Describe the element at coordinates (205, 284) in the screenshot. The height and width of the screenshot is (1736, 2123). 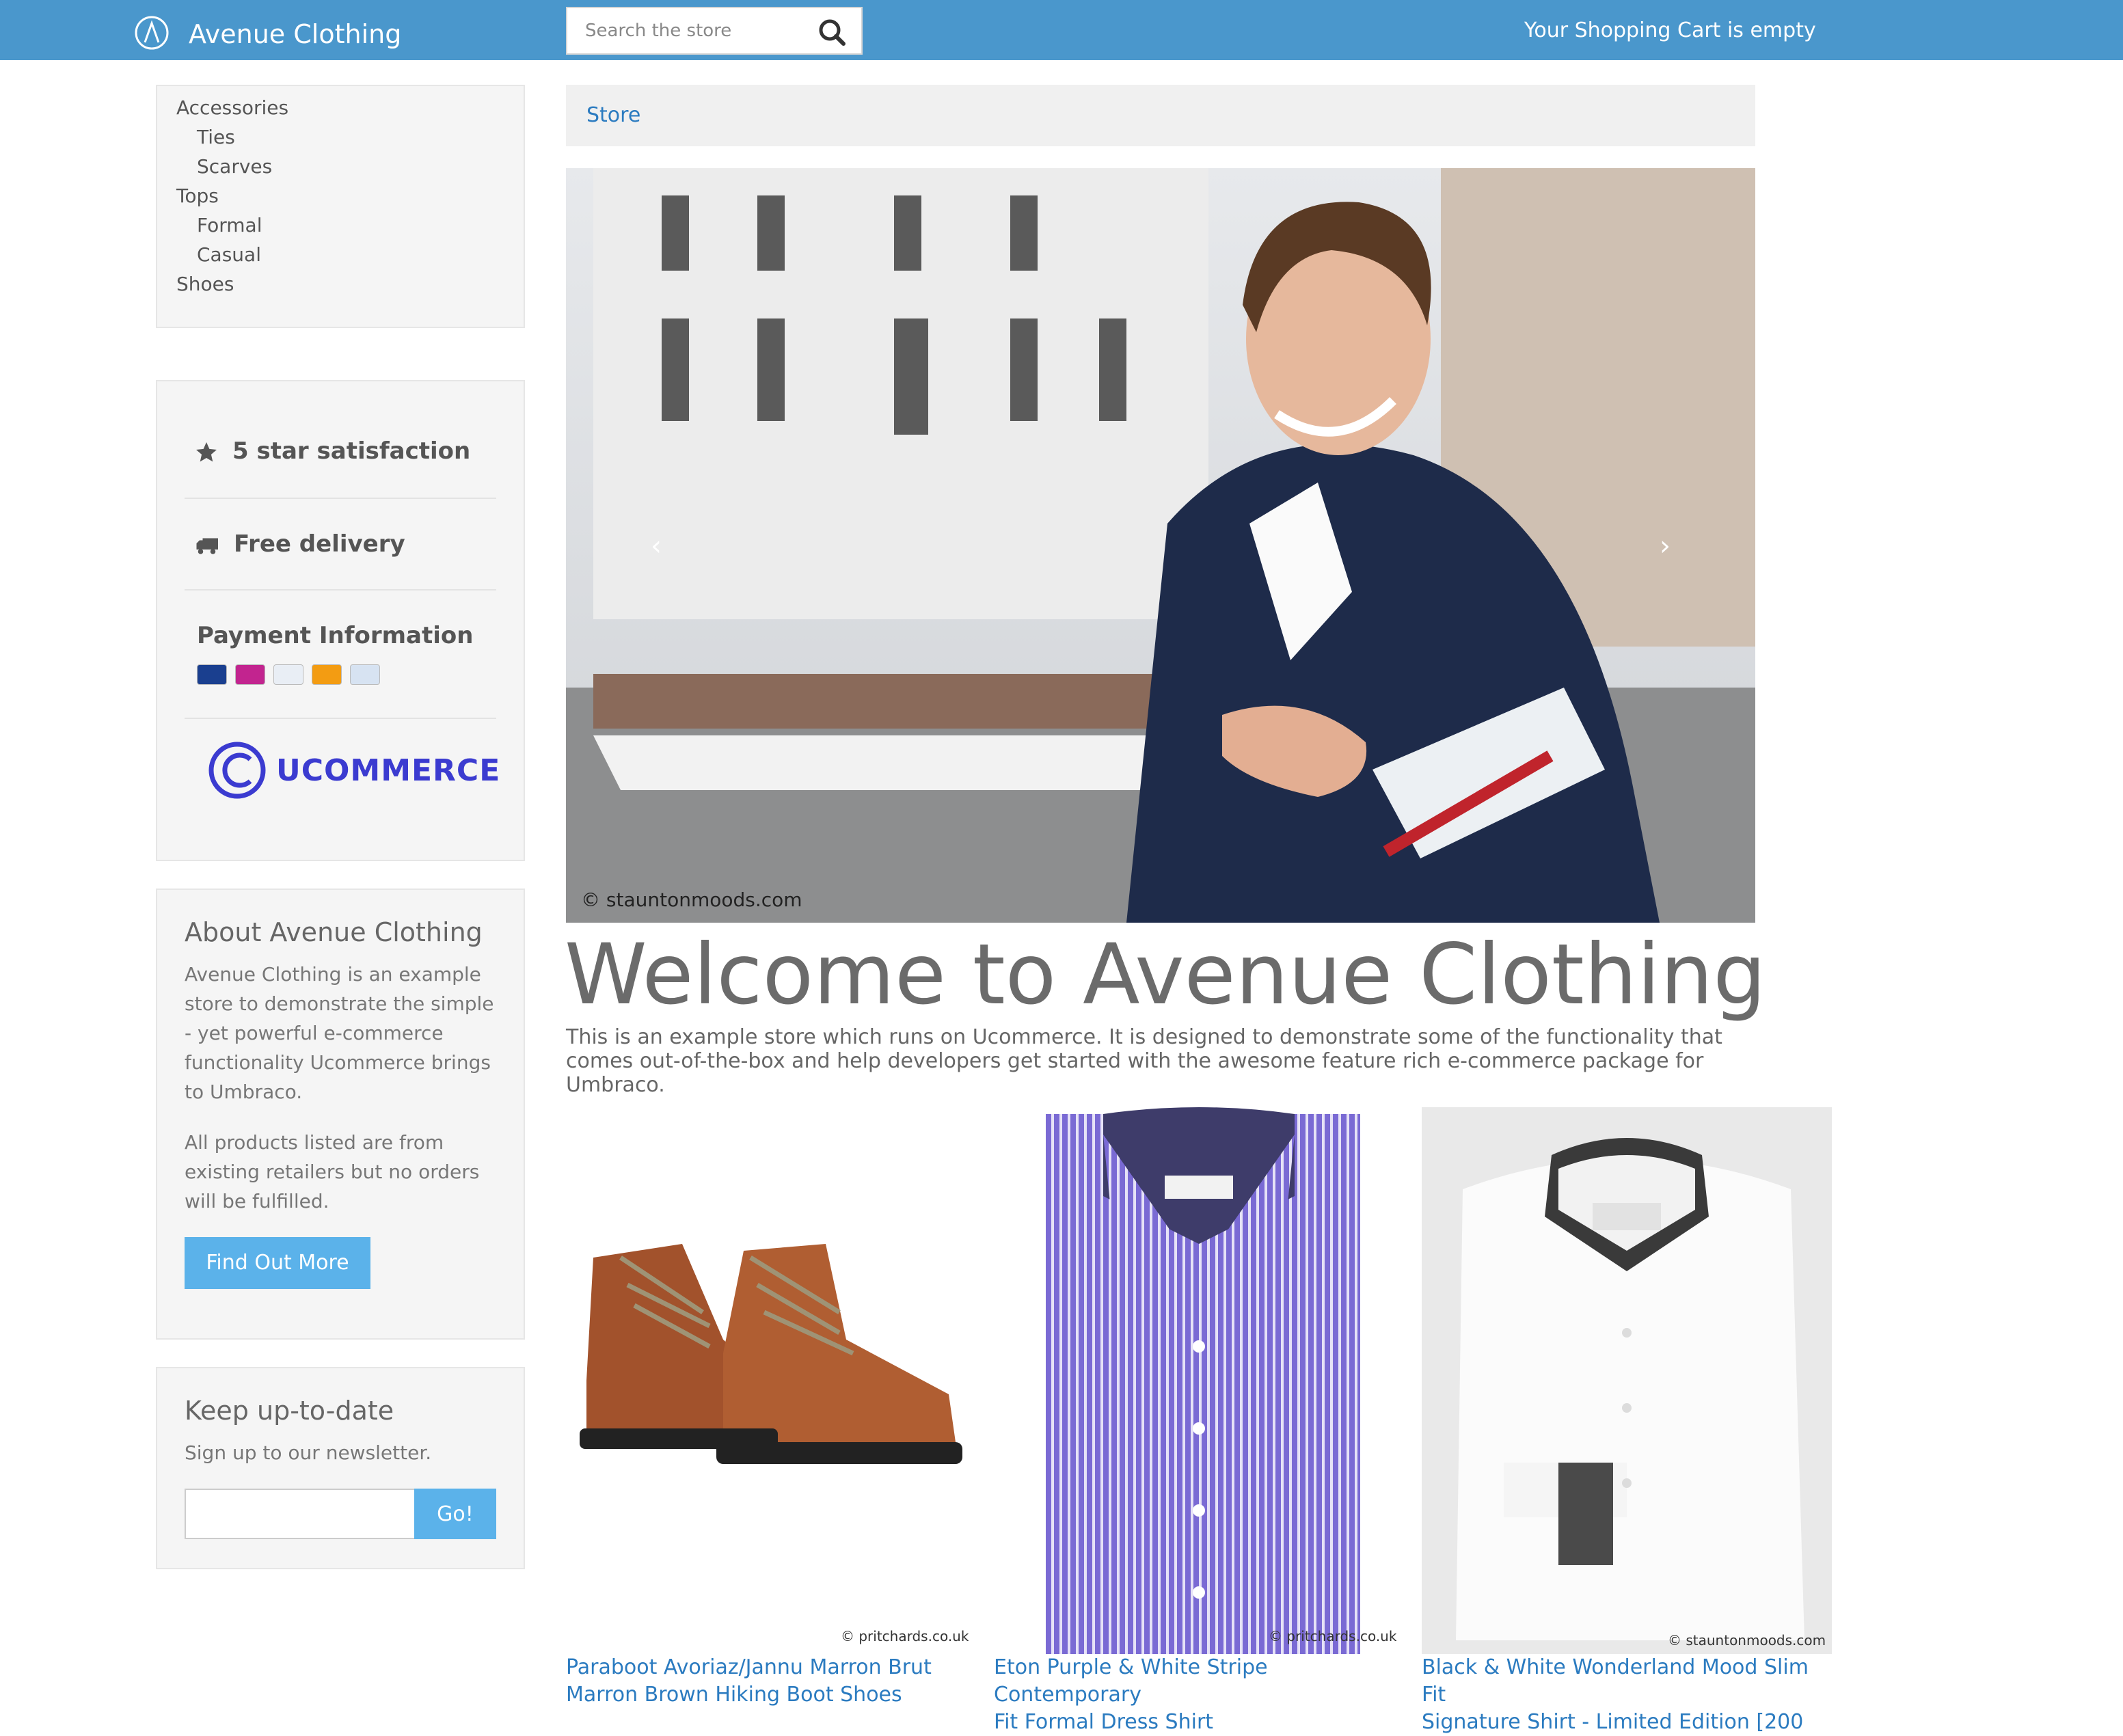
I see `category-shoes: Shoes` at that location.